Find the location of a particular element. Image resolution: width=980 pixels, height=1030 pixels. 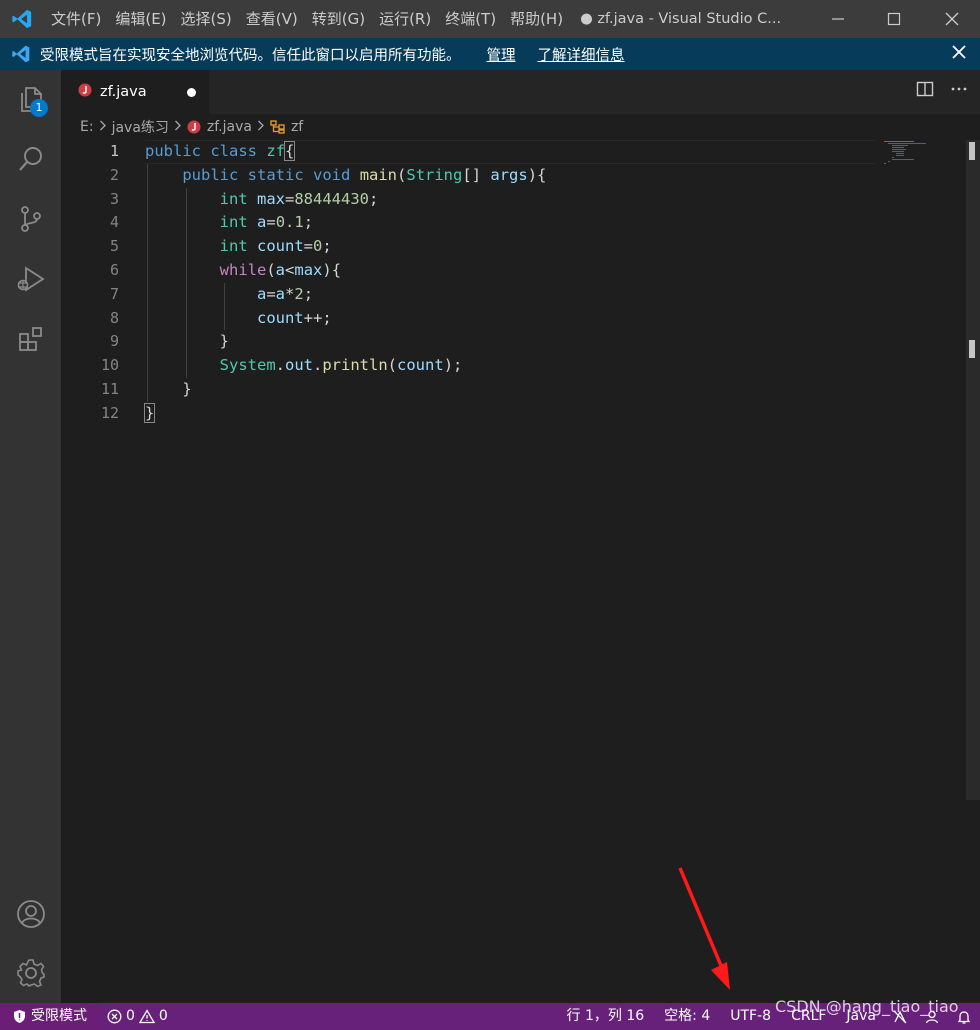

code-token: max is located at coordinates (271, 198).